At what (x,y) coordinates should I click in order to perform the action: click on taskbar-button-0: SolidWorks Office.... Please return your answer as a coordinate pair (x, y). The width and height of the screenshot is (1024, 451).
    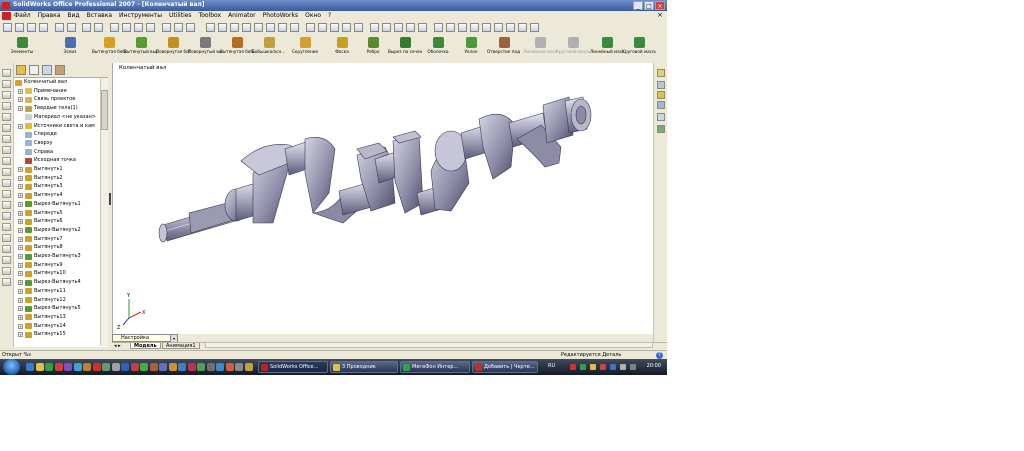
    Looking at the image, I should click on (293, 367).